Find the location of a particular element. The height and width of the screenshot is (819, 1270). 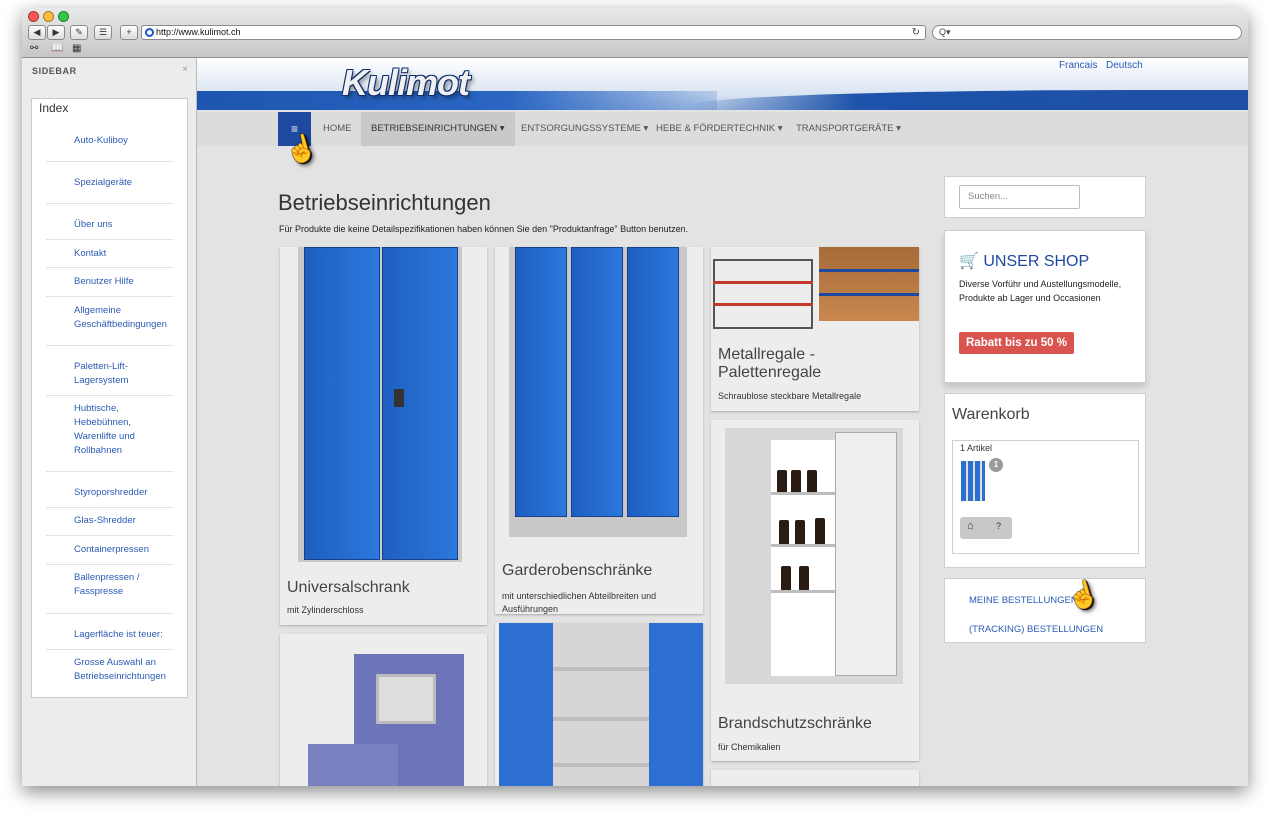

sidebar-item-grosse-auswahl: Grosse Auswahl an Betriebseinrichtungen is located at coordinates (124, 670).